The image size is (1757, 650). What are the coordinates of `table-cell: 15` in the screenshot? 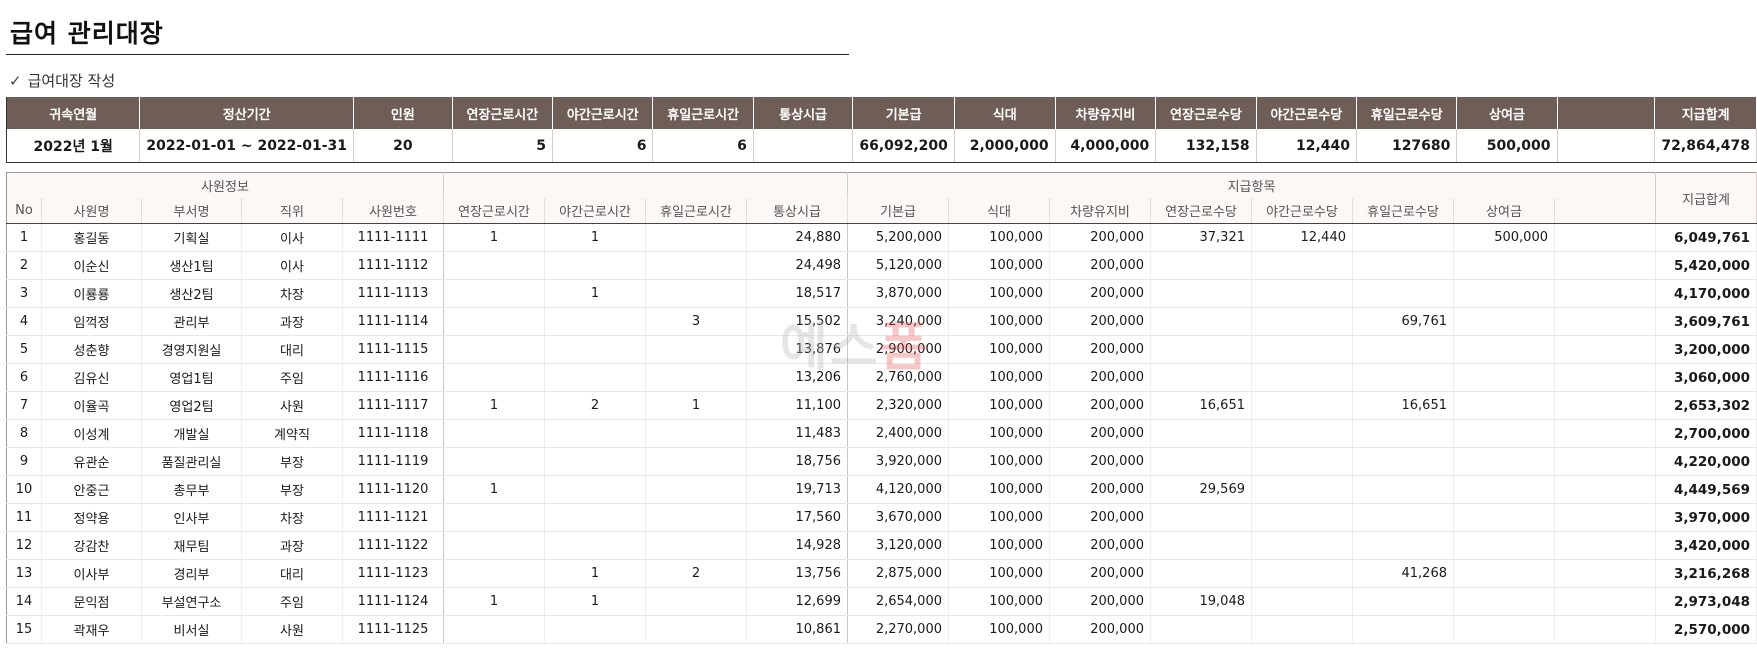 It's located at (24, 629).